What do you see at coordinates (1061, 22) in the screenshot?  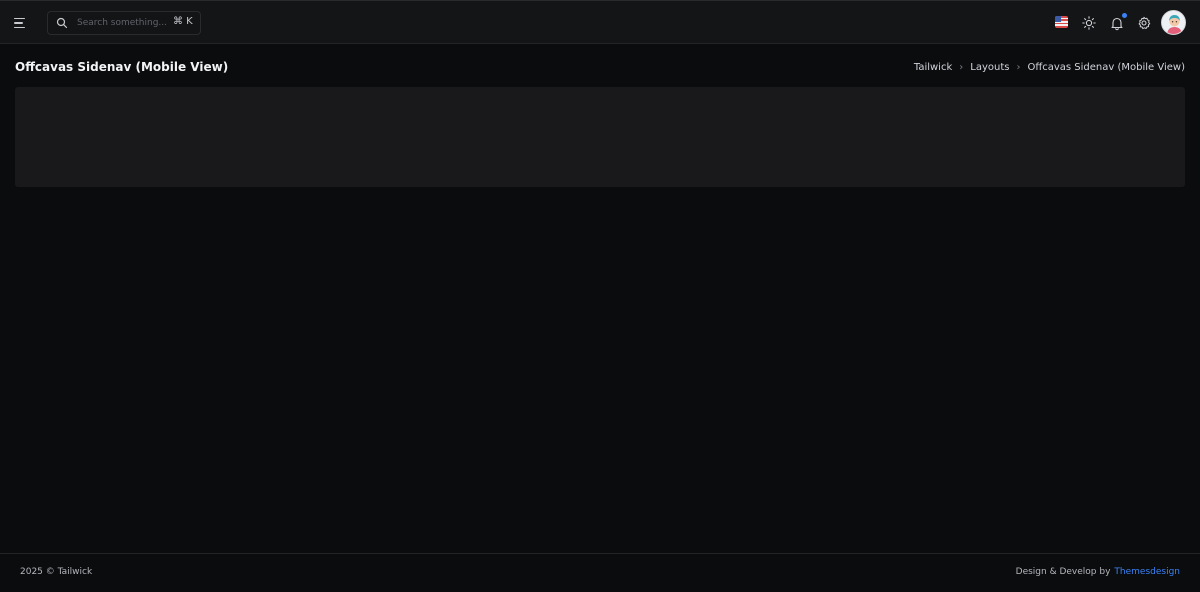 I see `us-flag-icon` at bounding box center [1061, 22].